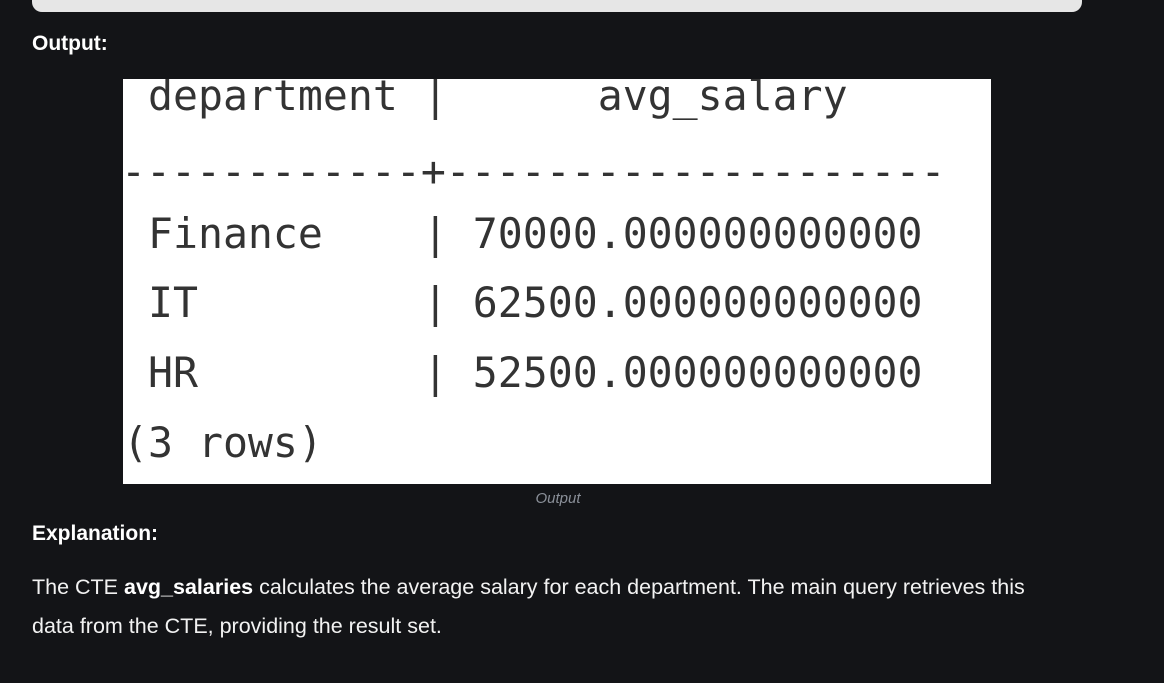  What do you see at coordinates (523, 302) in the screenshot?
I see `output-row-it: IT | 62500.000000000000` at bounding box center [523, 302].